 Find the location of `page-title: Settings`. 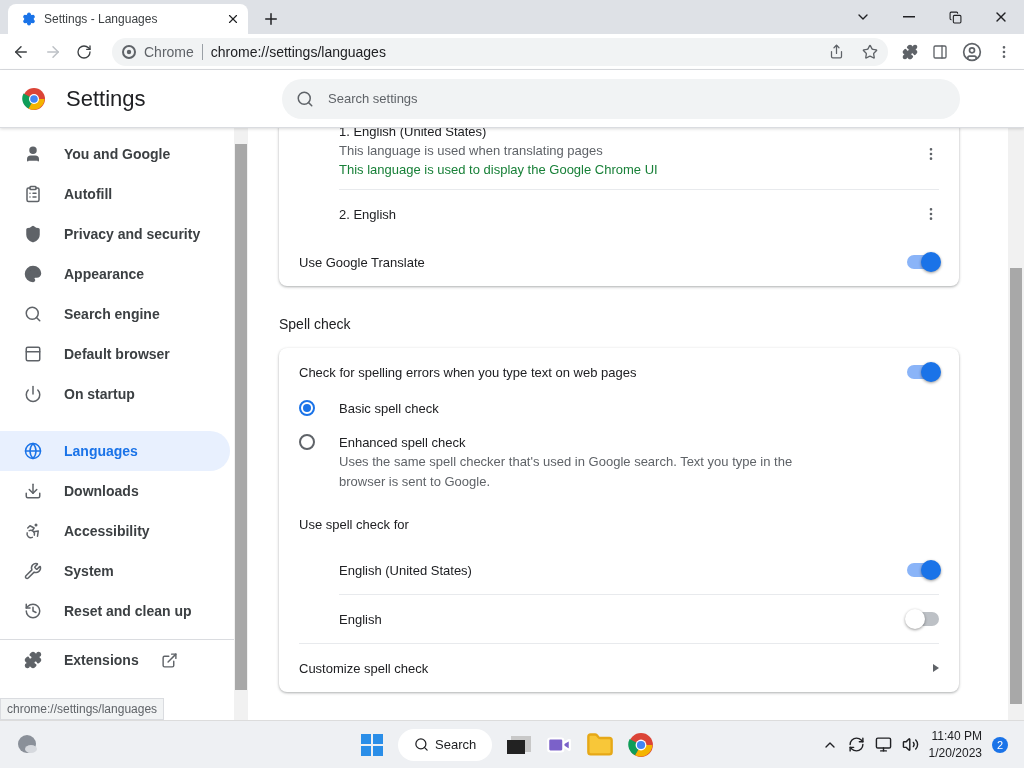

page-title: Settings is located at coordinates (106, 98).